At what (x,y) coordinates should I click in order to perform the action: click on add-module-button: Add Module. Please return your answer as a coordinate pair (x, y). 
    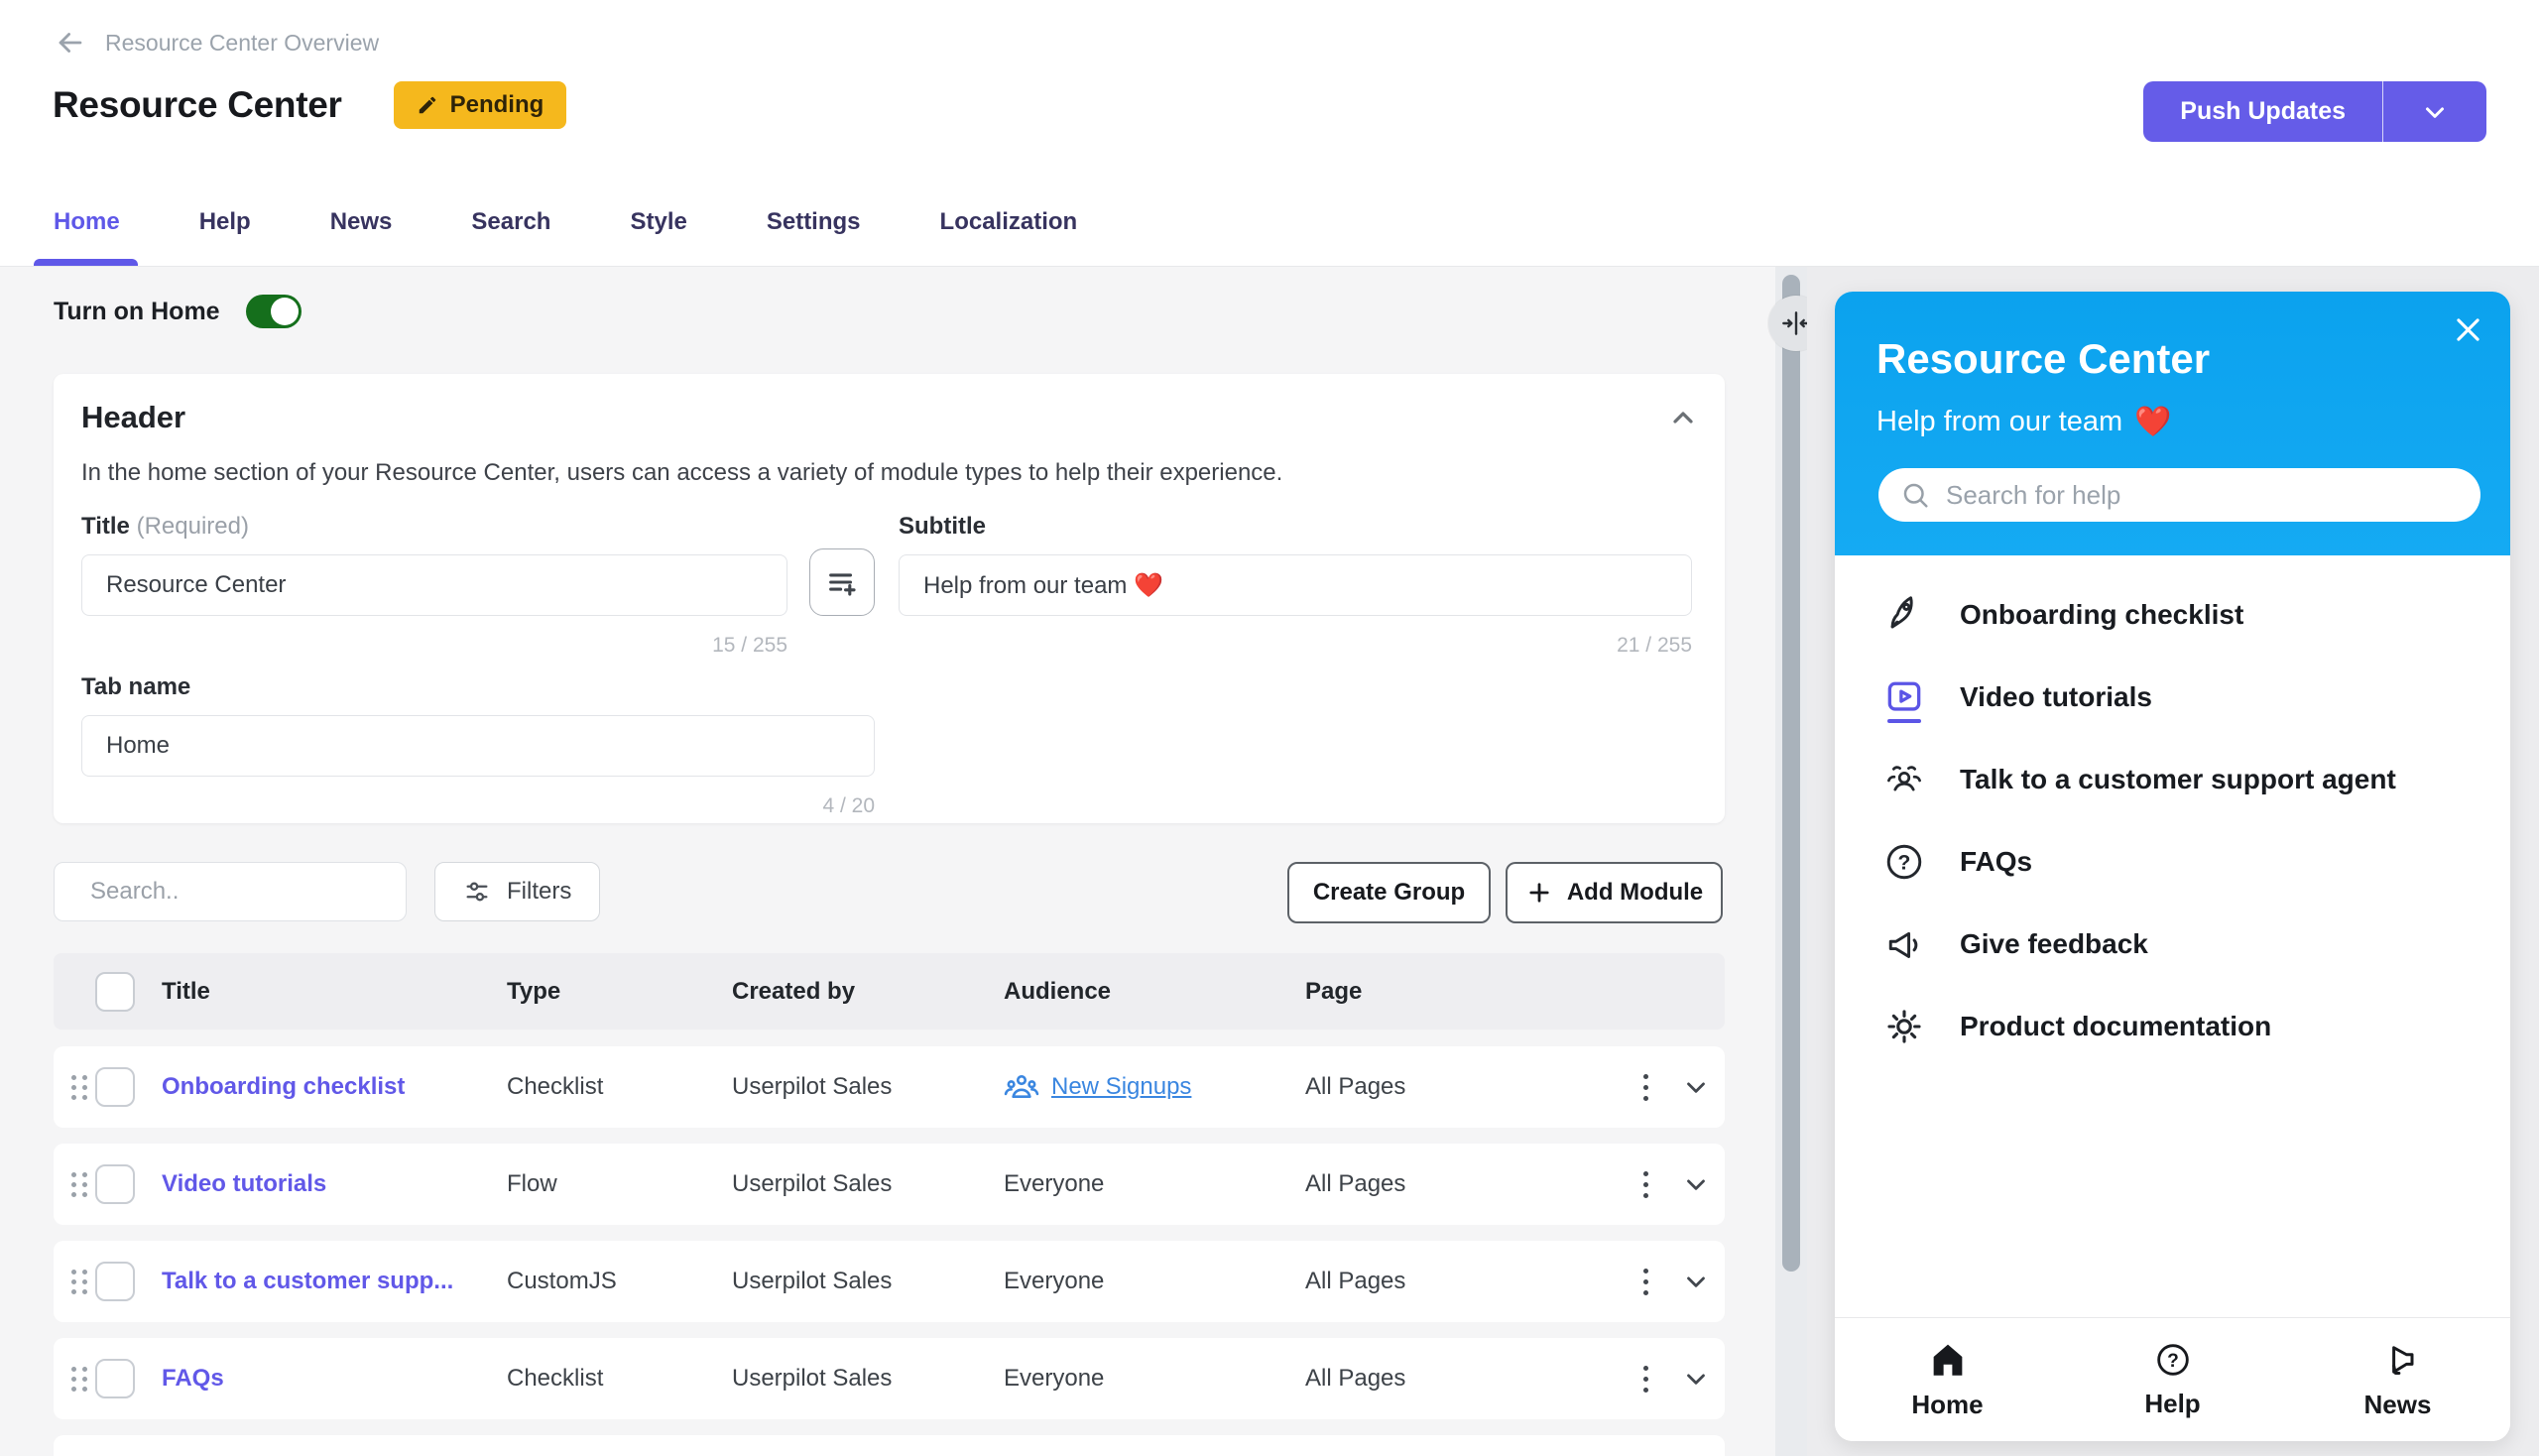
    Looking at the image, I should click on (1614, 892).